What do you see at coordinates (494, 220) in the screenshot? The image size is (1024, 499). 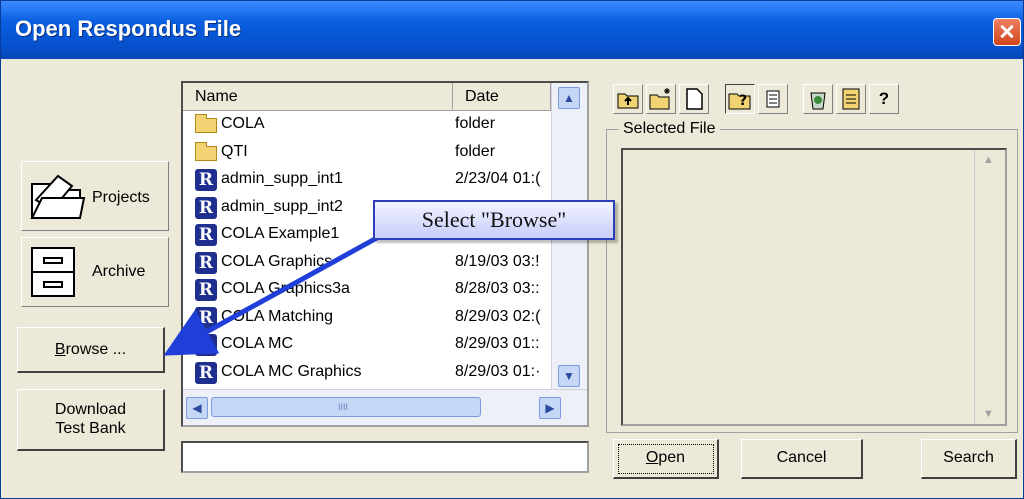 I see `annotation-callout: Select "Browse"` at bounding box center [494, 220].